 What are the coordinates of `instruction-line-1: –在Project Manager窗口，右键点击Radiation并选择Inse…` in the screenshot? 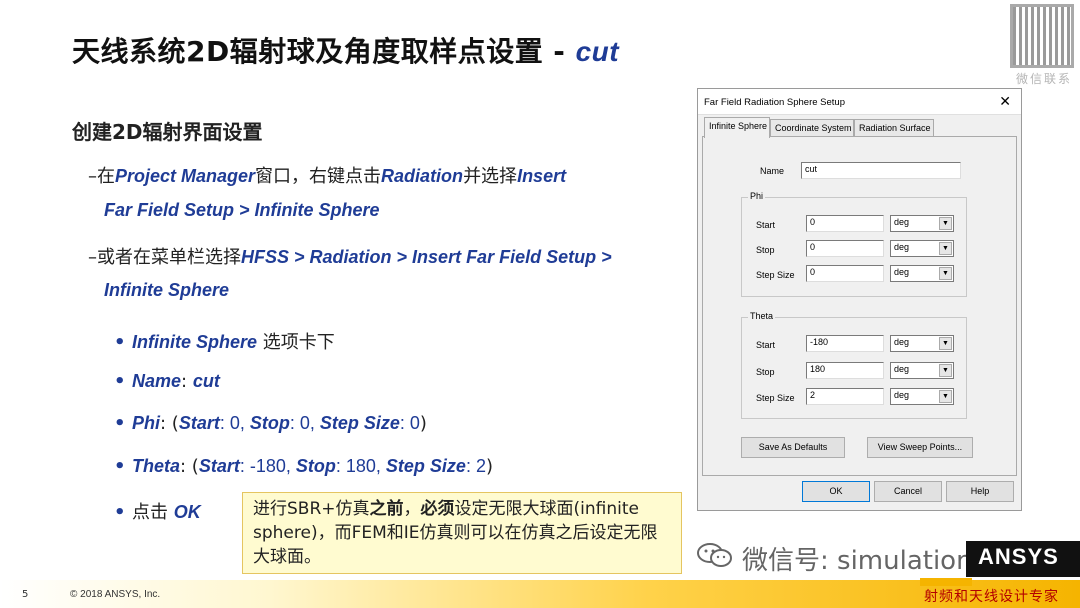 It's located at (327, 175).